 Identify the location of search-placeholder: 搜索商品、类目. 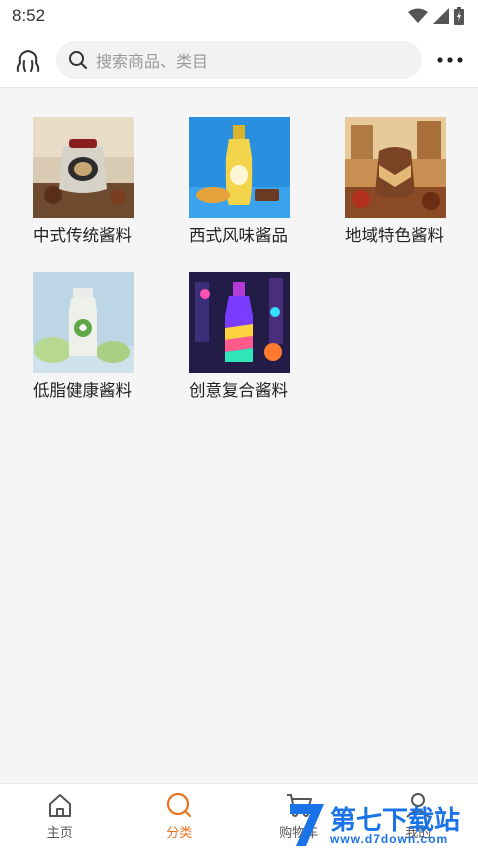
(152, 62).